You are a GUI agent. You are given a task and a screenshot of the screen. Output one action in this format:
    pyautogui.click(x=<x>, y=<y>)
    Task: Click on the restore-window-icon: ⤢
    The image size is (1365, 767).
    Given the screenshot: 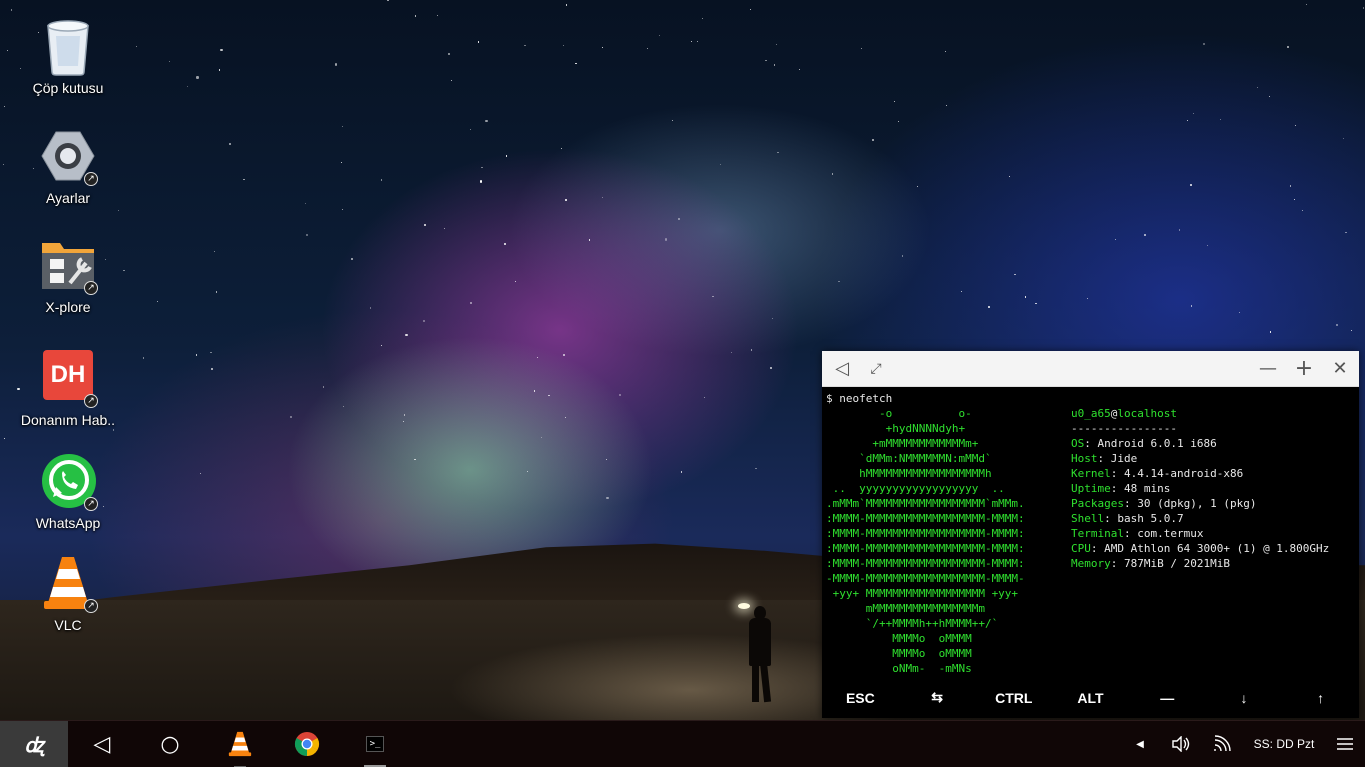 What is the action you would take?
    pyautogui.click(x=876, y=369)
    